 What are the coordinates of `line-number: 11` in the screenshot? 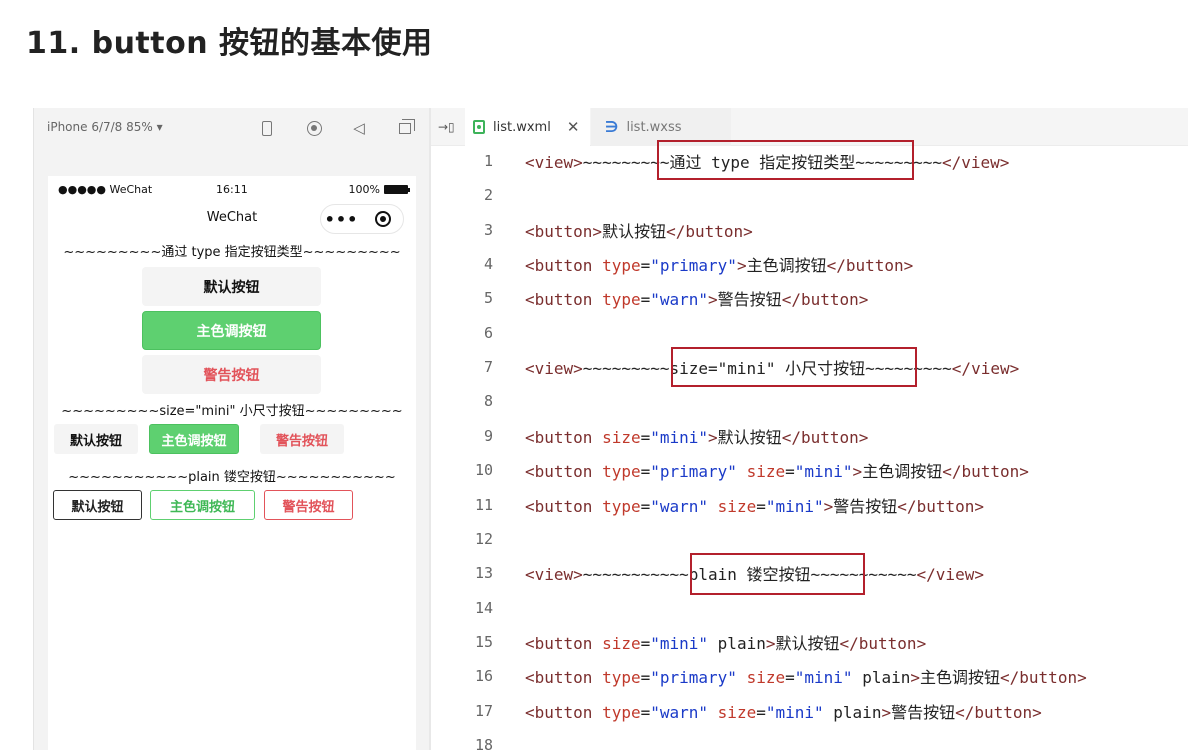 It's located at (483, 504).